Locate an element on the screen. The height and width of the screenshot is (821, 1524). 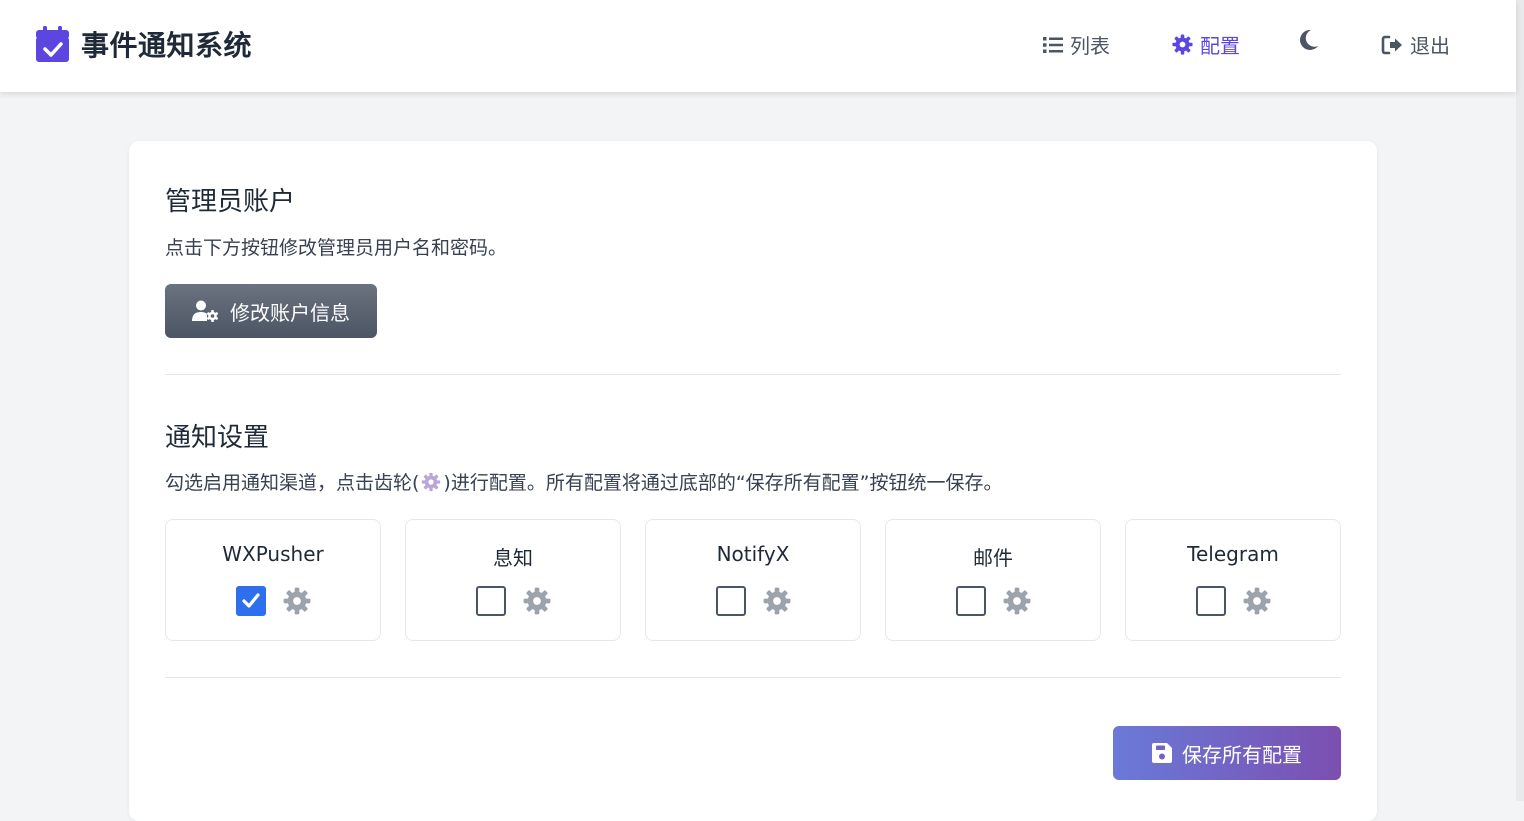
top-header: 事件通知系统 列表 配置 退出 is located at coordinates (758, 46).